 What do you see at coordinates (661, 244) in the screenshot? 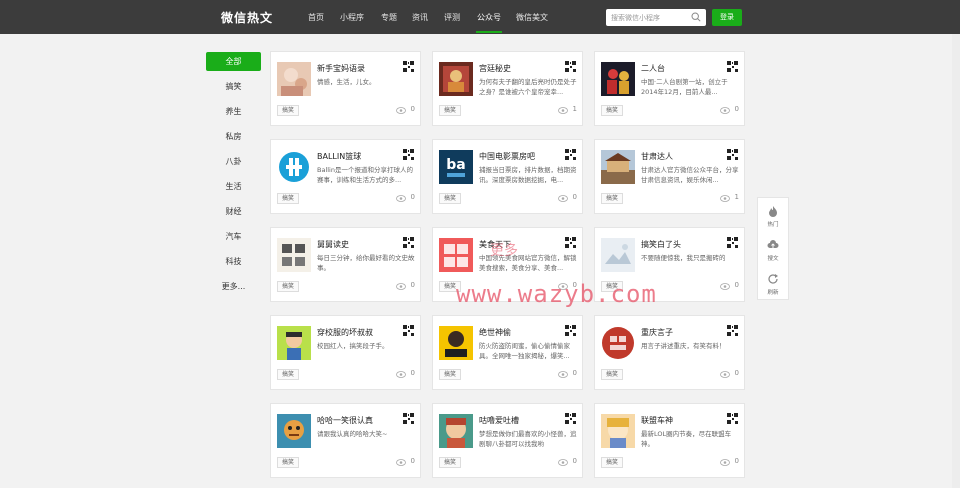
I see `account-title: 搞笑白了头` at bounding box center [661, 244].